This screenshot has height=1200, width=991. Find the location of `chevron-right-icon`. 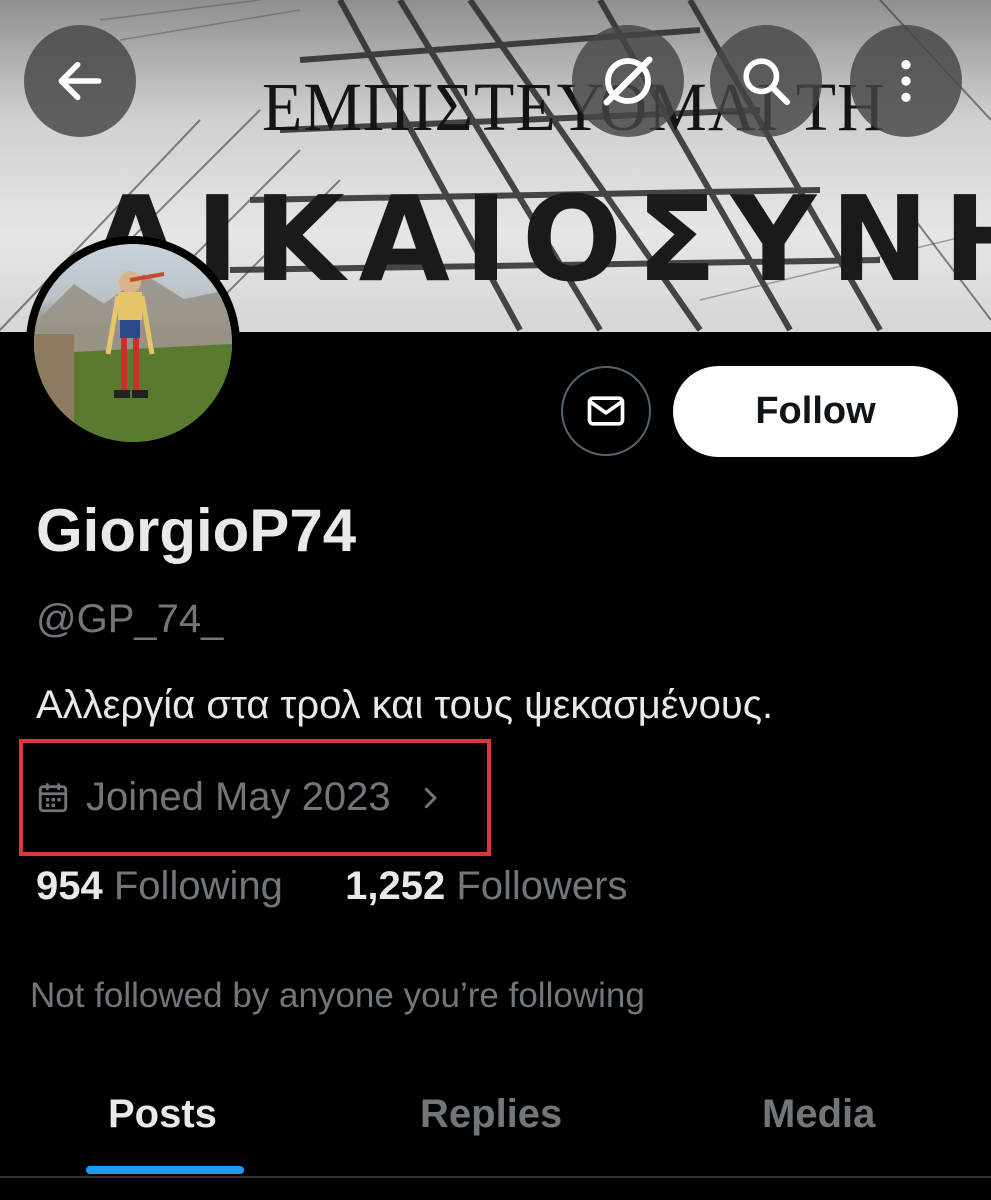

chevron-right-icon is located at coordinates (430, 797).